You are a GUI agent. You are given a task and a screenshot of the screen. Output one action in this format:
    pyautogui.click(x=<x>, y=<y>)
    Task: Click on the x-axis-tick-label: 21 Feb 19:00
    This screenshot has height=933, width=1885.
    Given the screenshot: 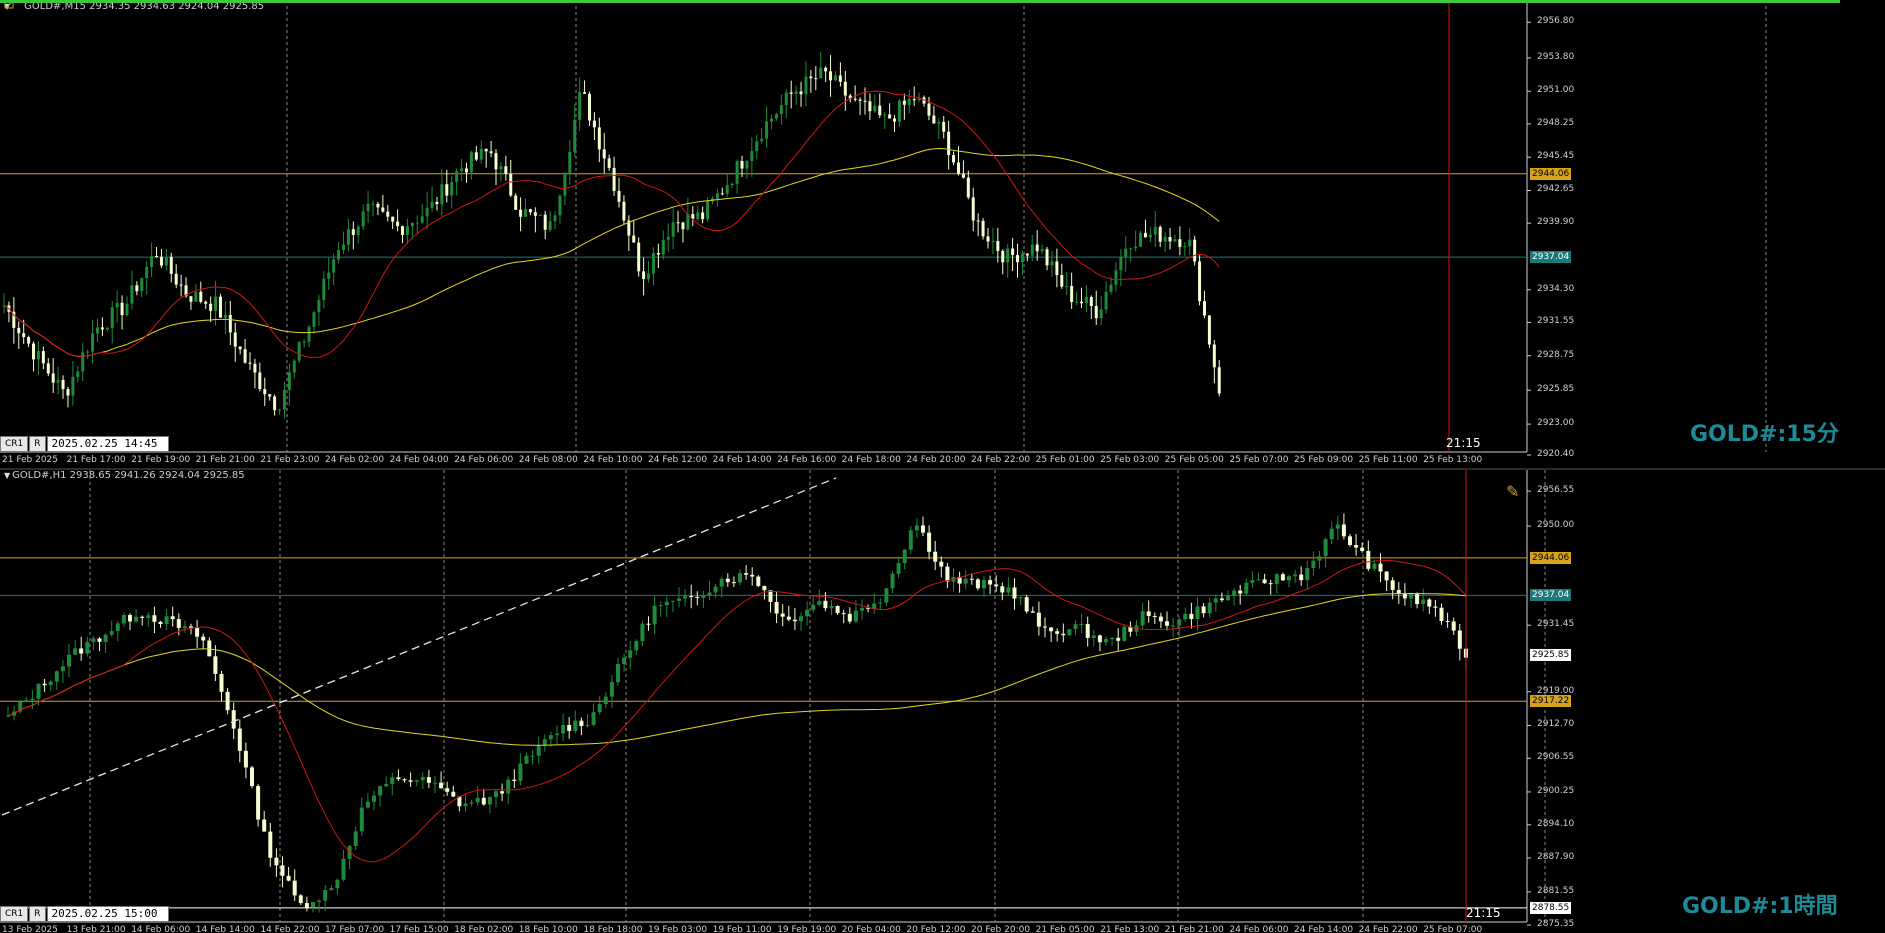 What is the action you would take?
    pyautogui.click(x=161, y=460)
    